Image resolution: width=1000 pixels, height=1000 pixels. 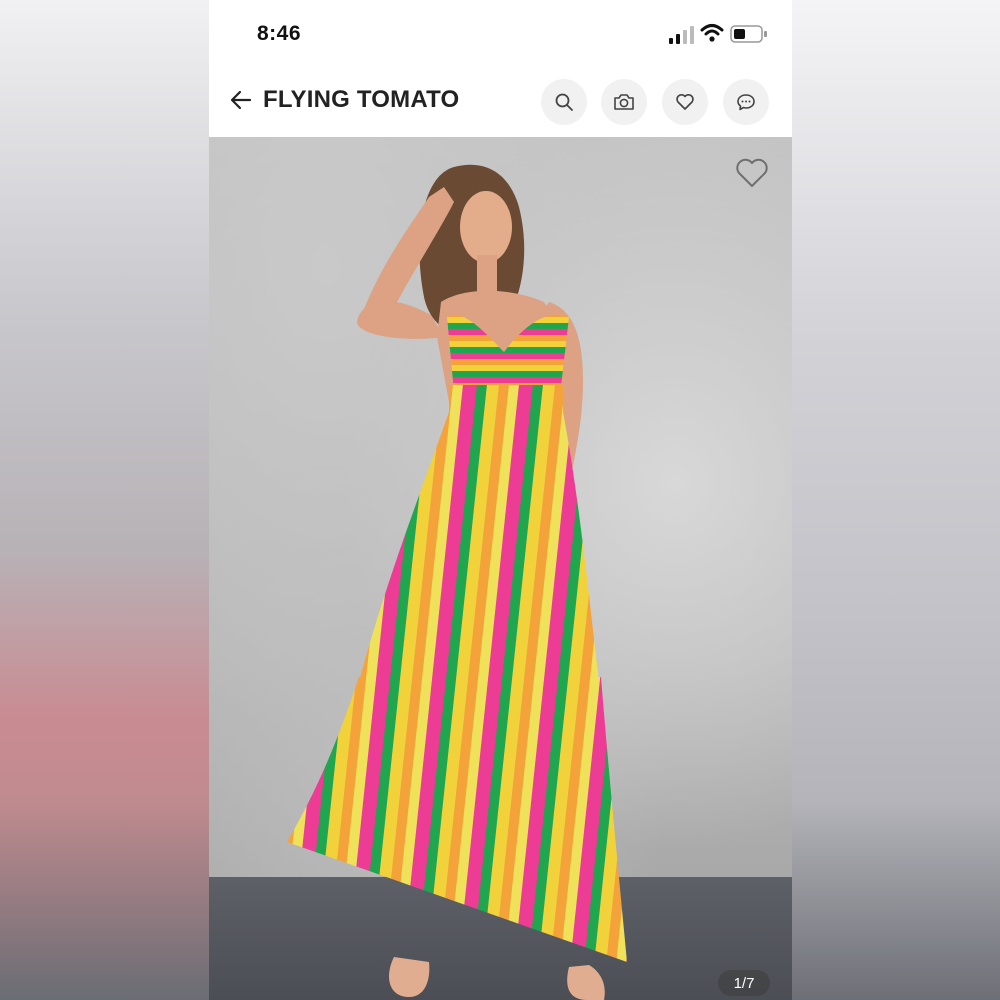 I want to click on status-time: 8:46, so click(x=279, y=33).